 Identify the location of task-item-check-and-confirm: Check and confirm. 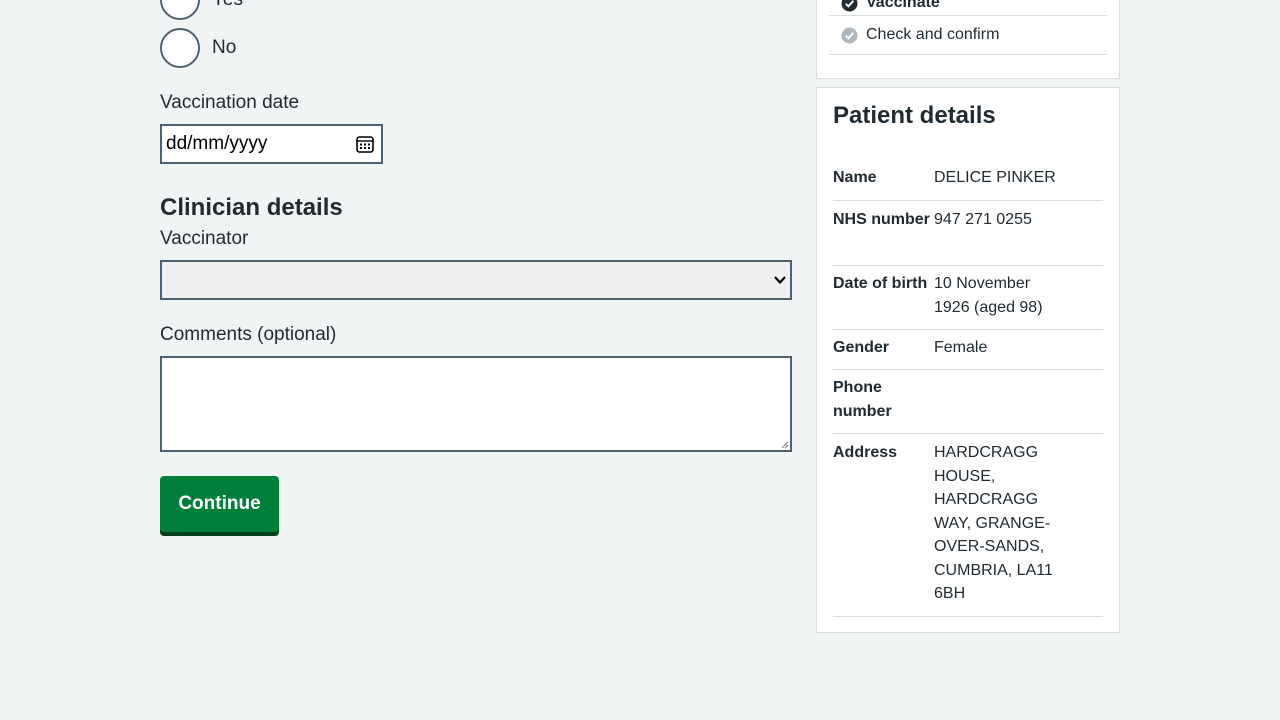
(968, 35).